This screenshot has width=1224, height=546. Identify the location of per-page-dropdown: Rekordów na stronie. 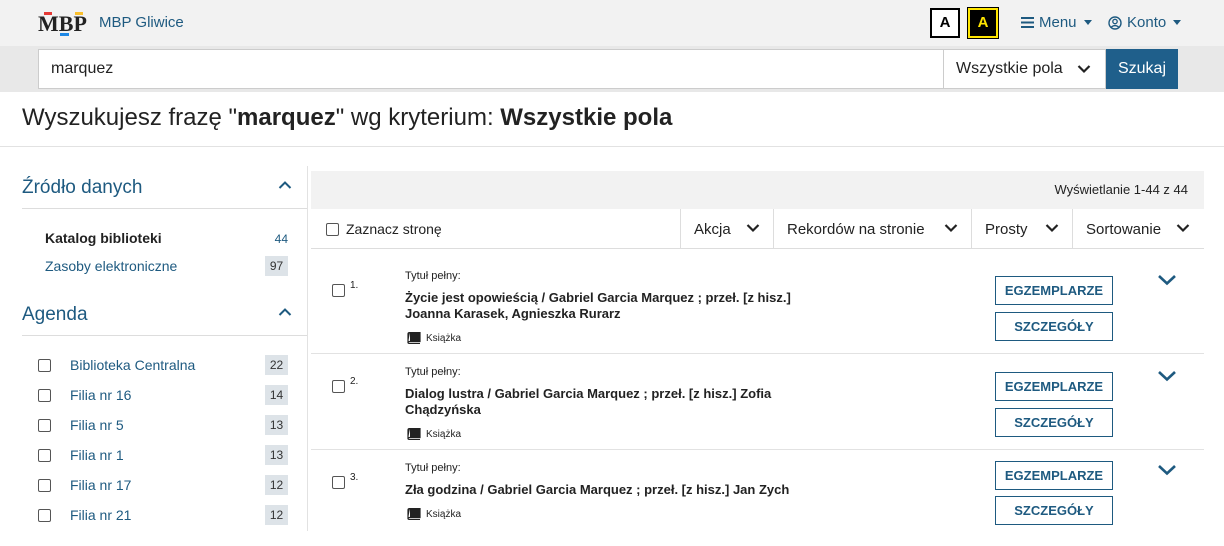
(872, 229).